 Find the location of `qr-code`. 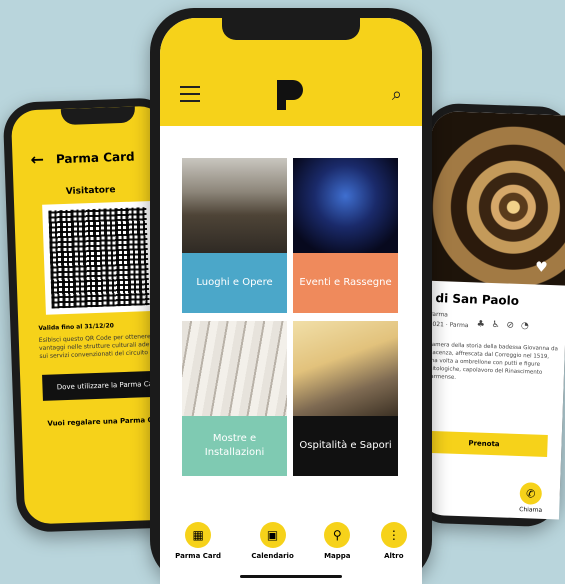

qr-code is located at coordinates (99, 257).